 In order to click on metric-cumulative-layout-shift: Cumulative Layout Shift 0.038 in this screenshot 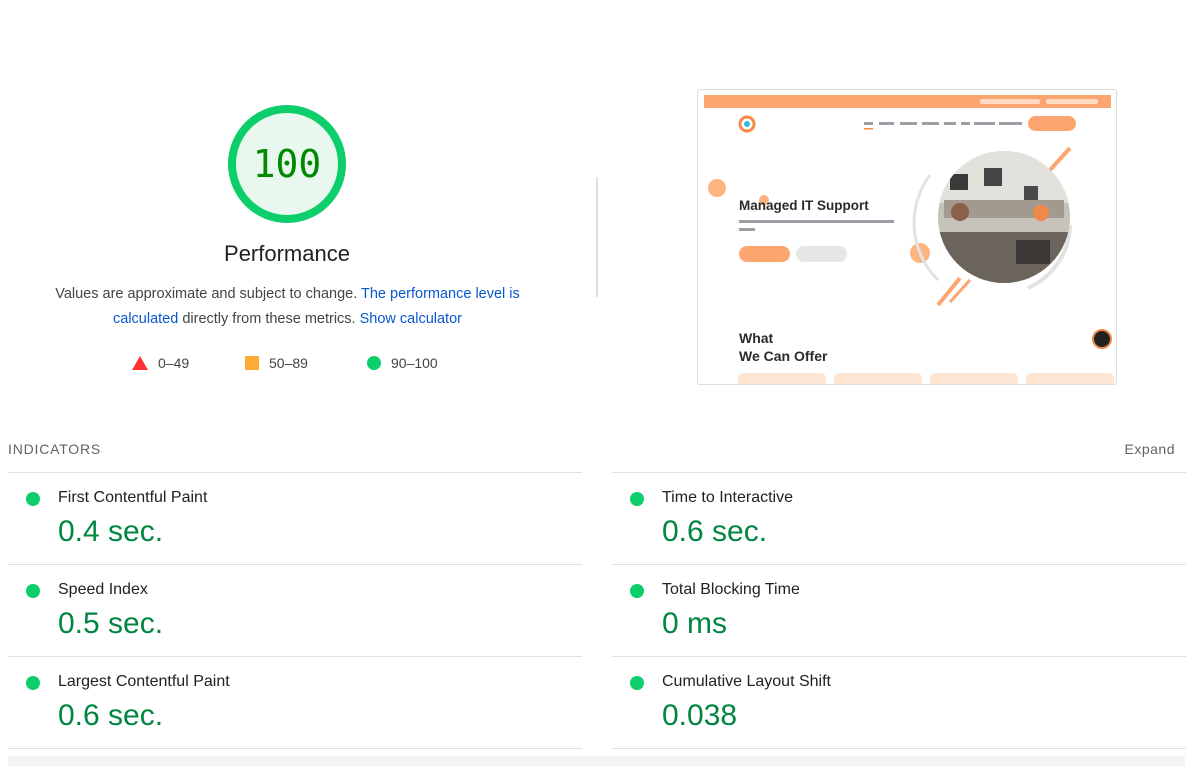, I will do `click(899, 702)`.